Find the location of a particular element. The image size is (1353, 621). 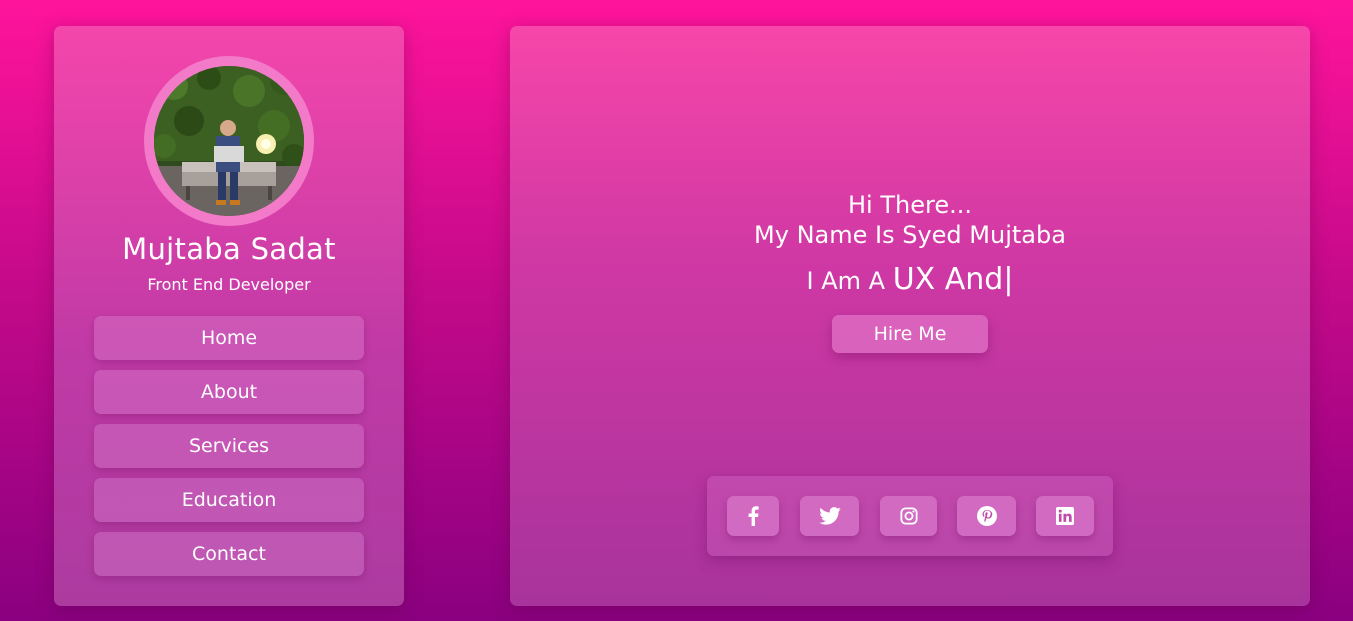

hire-me-button: Hire Me is located at coordinates (910, 334).